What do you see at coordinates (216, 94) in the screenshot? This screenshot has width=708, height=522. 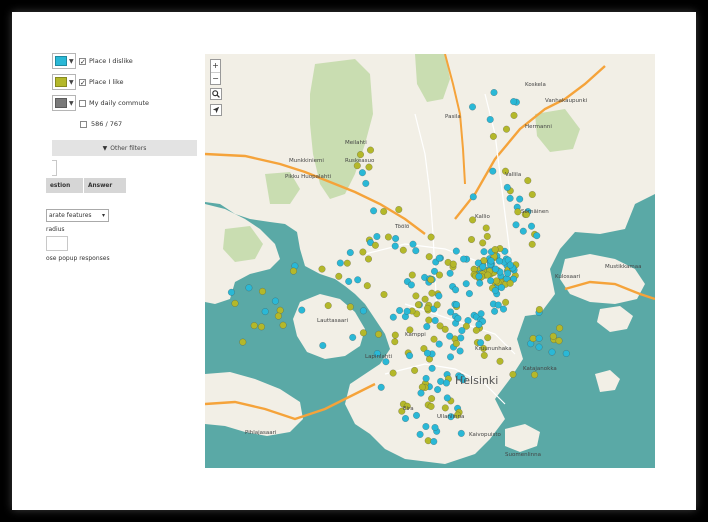 I see `search-map-button` at bounding box center [216, 94].